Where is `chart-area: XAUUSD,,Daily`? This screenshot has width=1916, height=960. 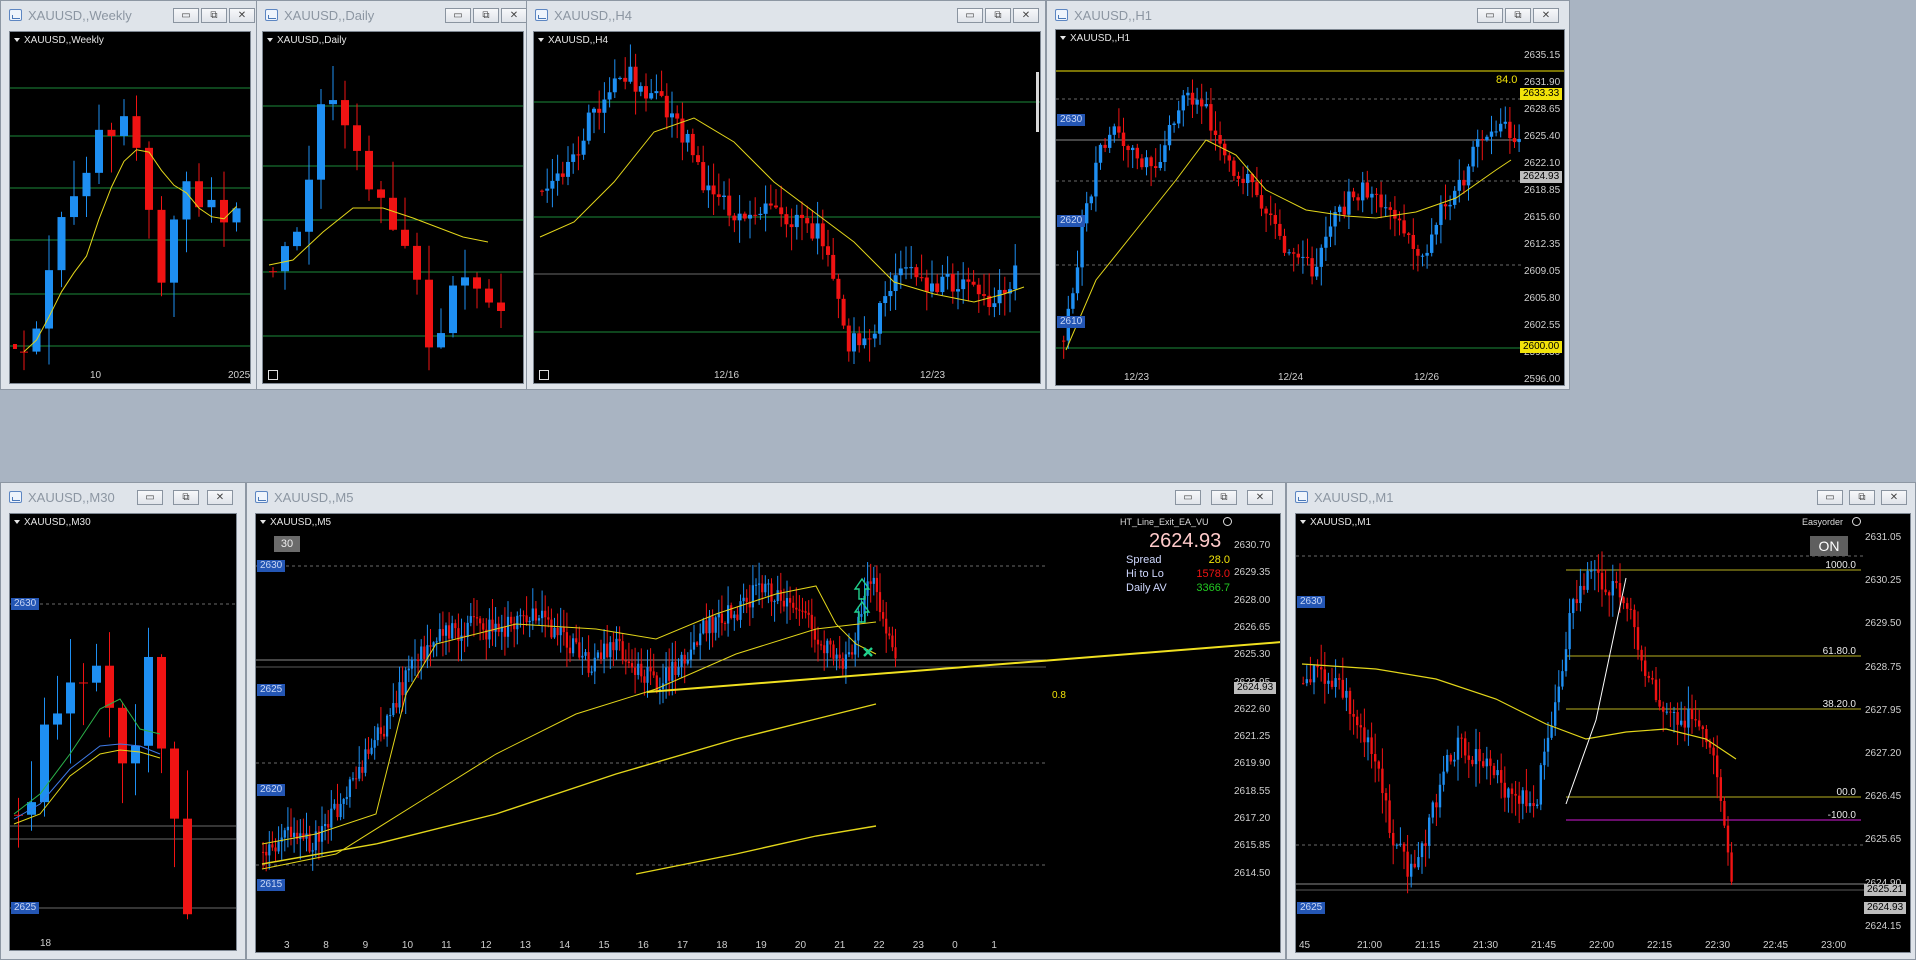 chart-area: XAUUSD,,Daily is located at coordinates (393, 207).